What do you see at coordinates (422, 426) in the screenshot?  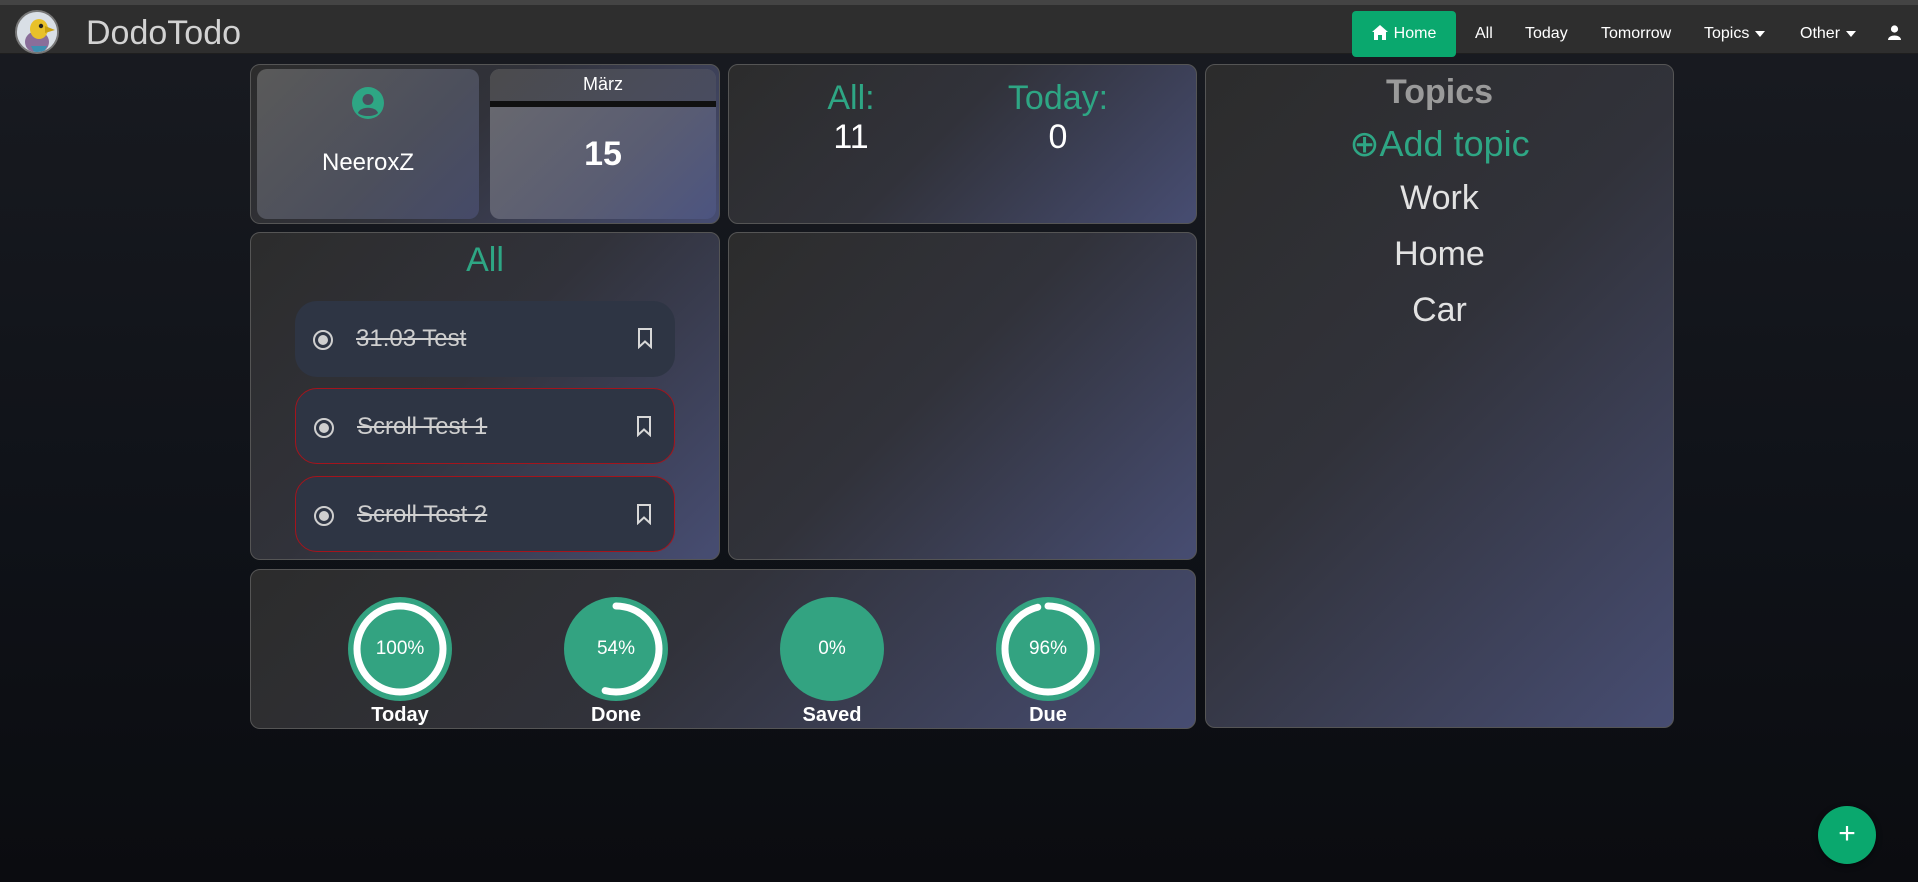 I see `task-text: Scroll Test 1` at bounding box center [422, 426].